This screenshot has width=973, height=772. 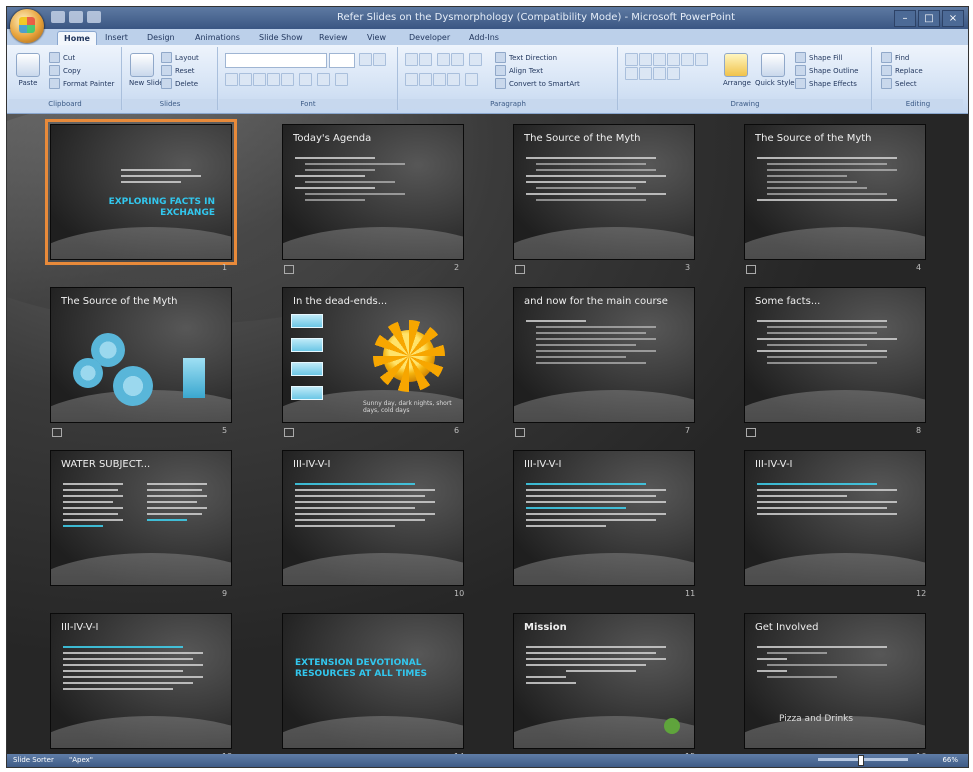 I want to click on slide-thumbnail-5: The Source of the Myth, so click(x=141, y=355).